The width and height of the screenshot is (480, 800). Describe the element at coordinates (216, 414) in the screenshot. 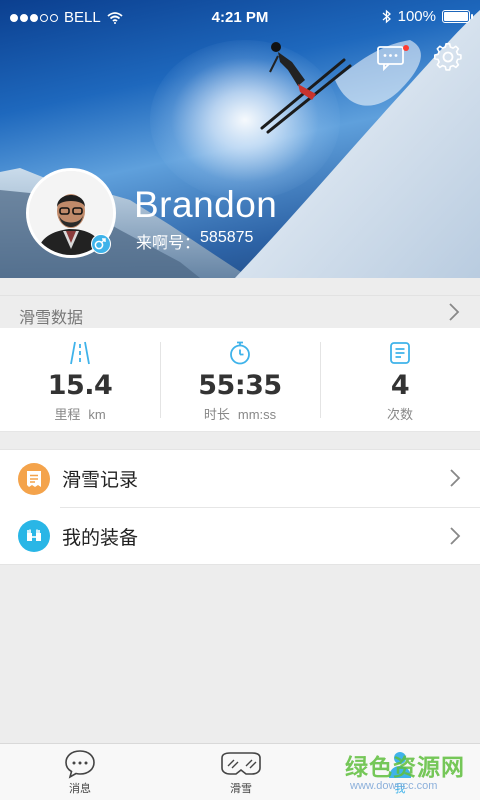

I see `duration-label: 时长` at that location.